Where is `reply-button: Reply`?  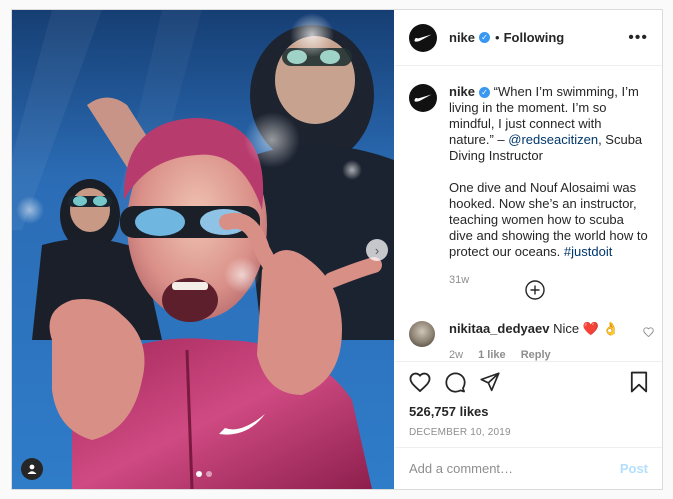
reply-button: Reply is located at coordinates (536, 355).